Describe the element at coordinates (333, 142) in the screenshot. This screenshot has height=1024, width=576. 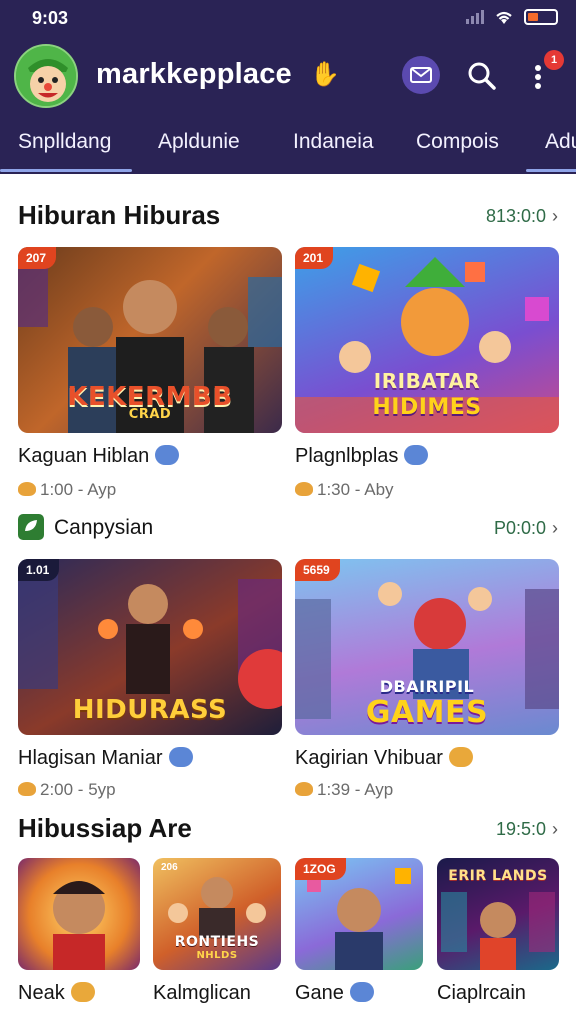
I see `tab-3: Indaneia` at that location.